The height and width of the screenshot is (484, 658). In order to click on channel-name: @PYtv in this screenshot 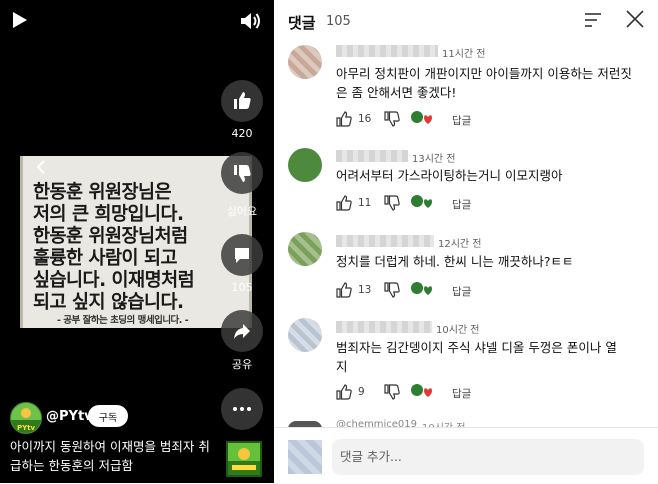, I will do `click(69, 416)`.